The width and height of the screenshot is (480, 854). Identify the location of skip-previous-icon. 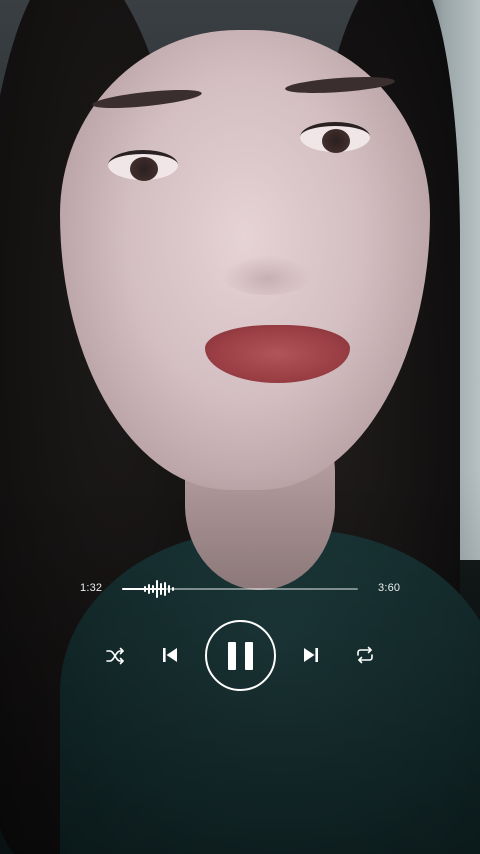
(170, 655).